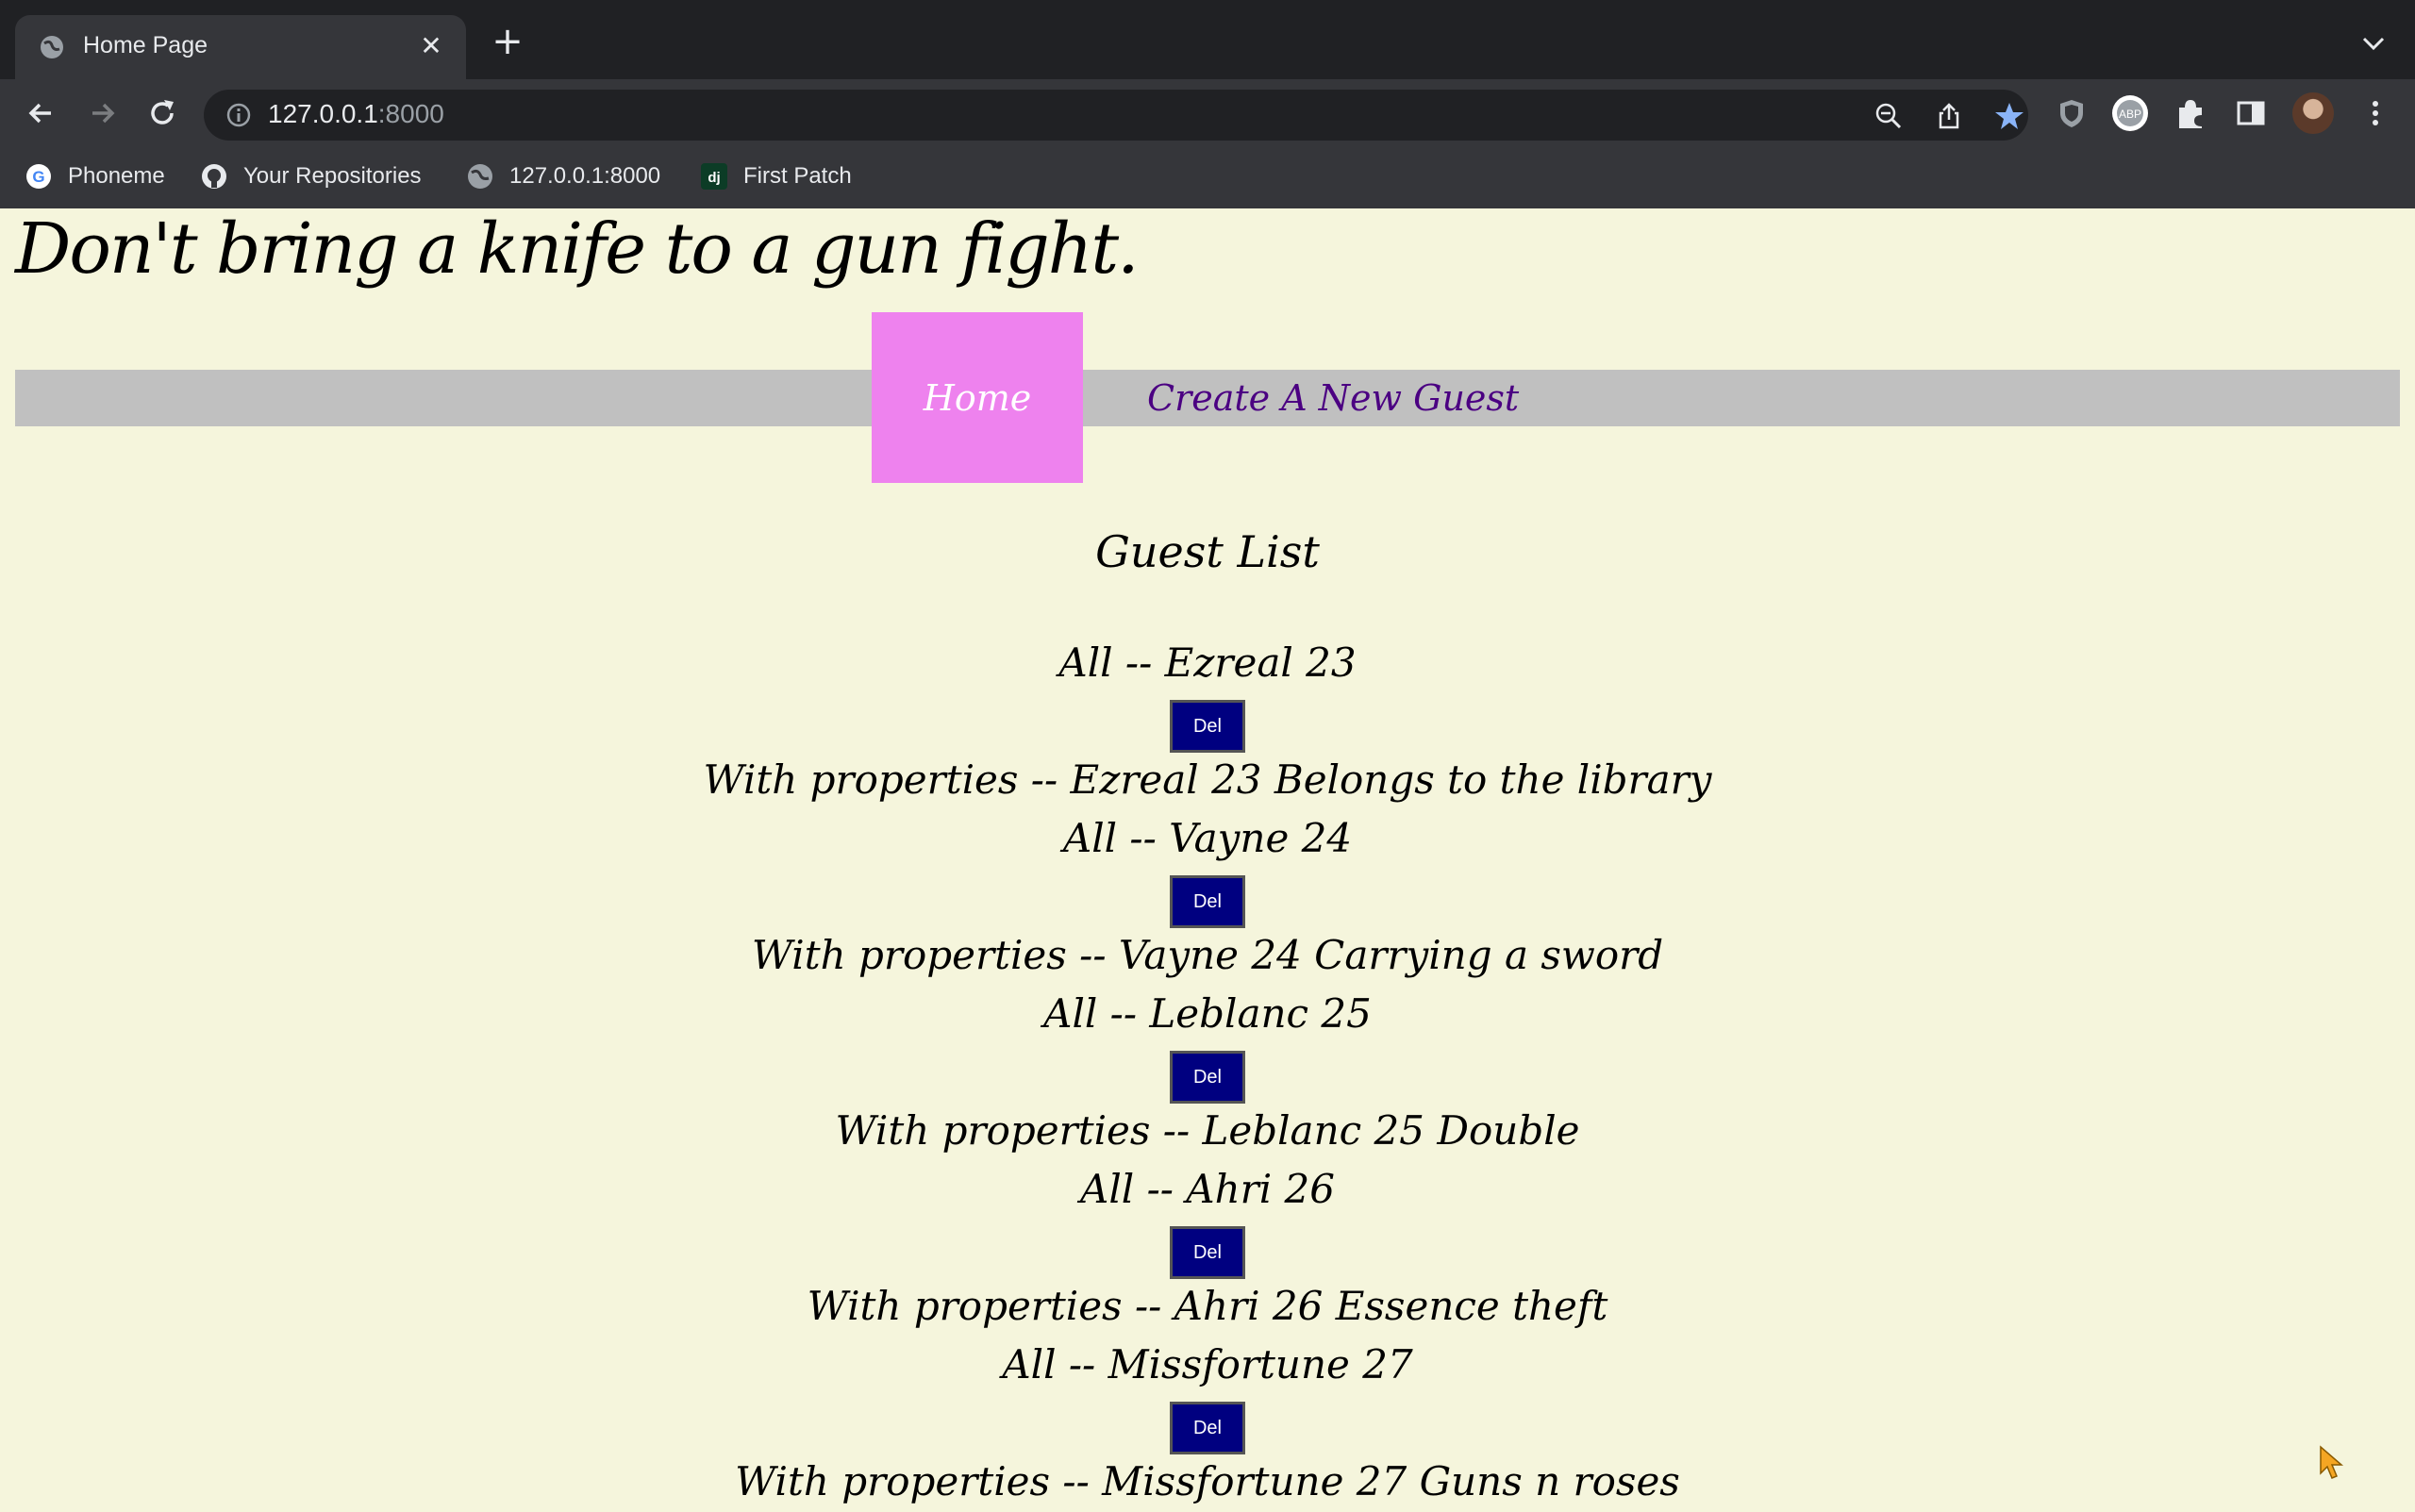 This screenshot has height=1512, width=2415. I want to click on nav-create-guest-link: Create A New Guest, so click(1333, 398).